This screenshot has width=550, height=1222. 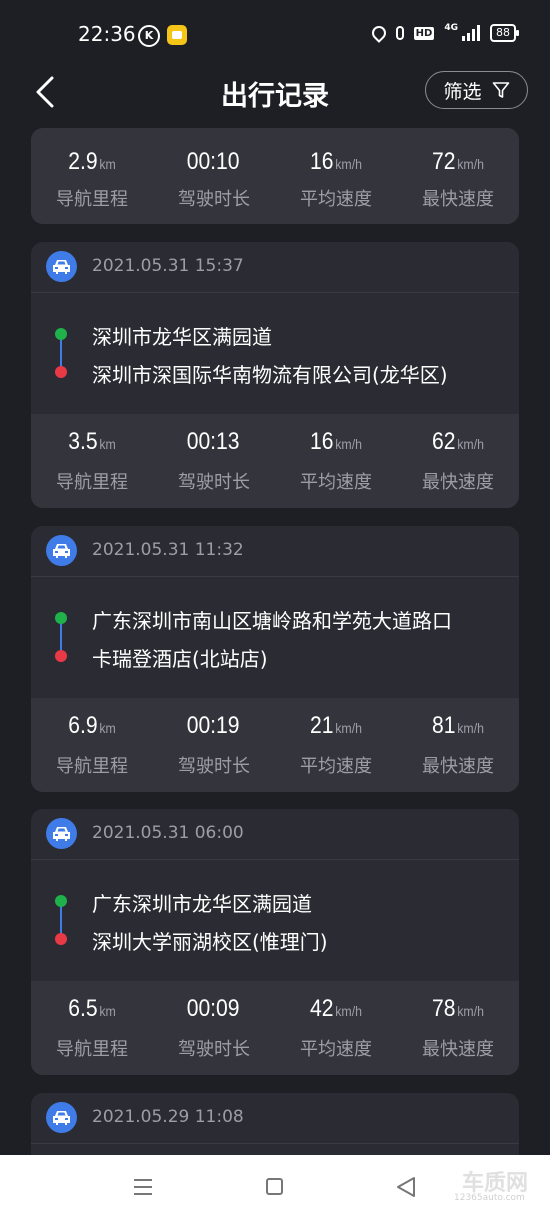 What do you see at coordinates (214, 745) in the screenshot?
I see `stat-duration: 00:19 驾驶时长` at bounding box center [214, 745].